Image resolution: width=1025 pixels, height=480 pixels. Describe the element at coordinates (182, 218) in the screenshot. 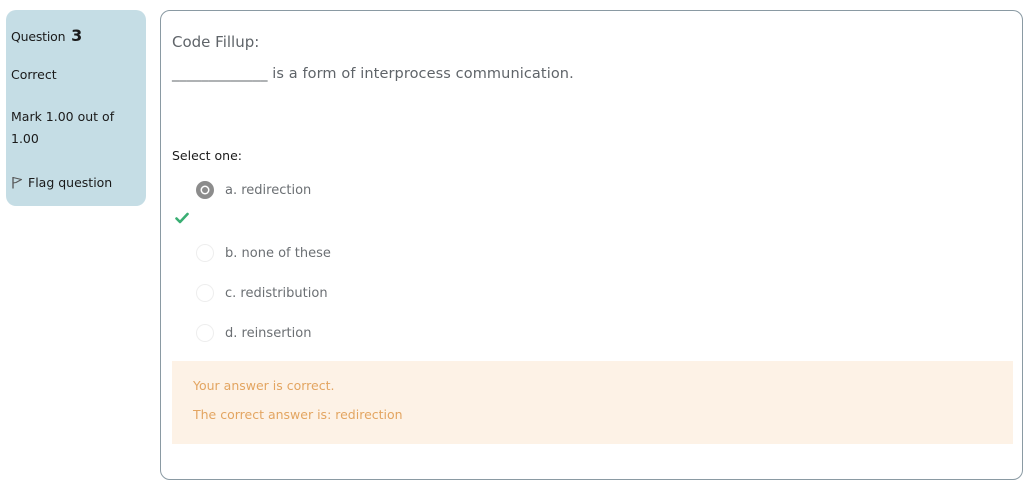

I see `correct-check-icon` at that location.